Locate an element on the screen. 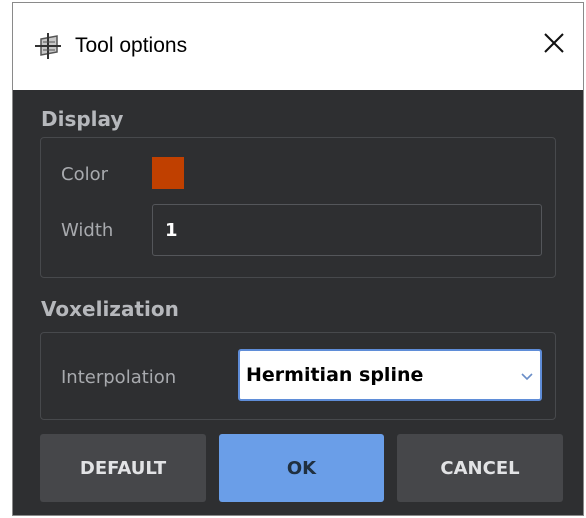  plane-crosshair-icon is located at coordinates (48, 46).